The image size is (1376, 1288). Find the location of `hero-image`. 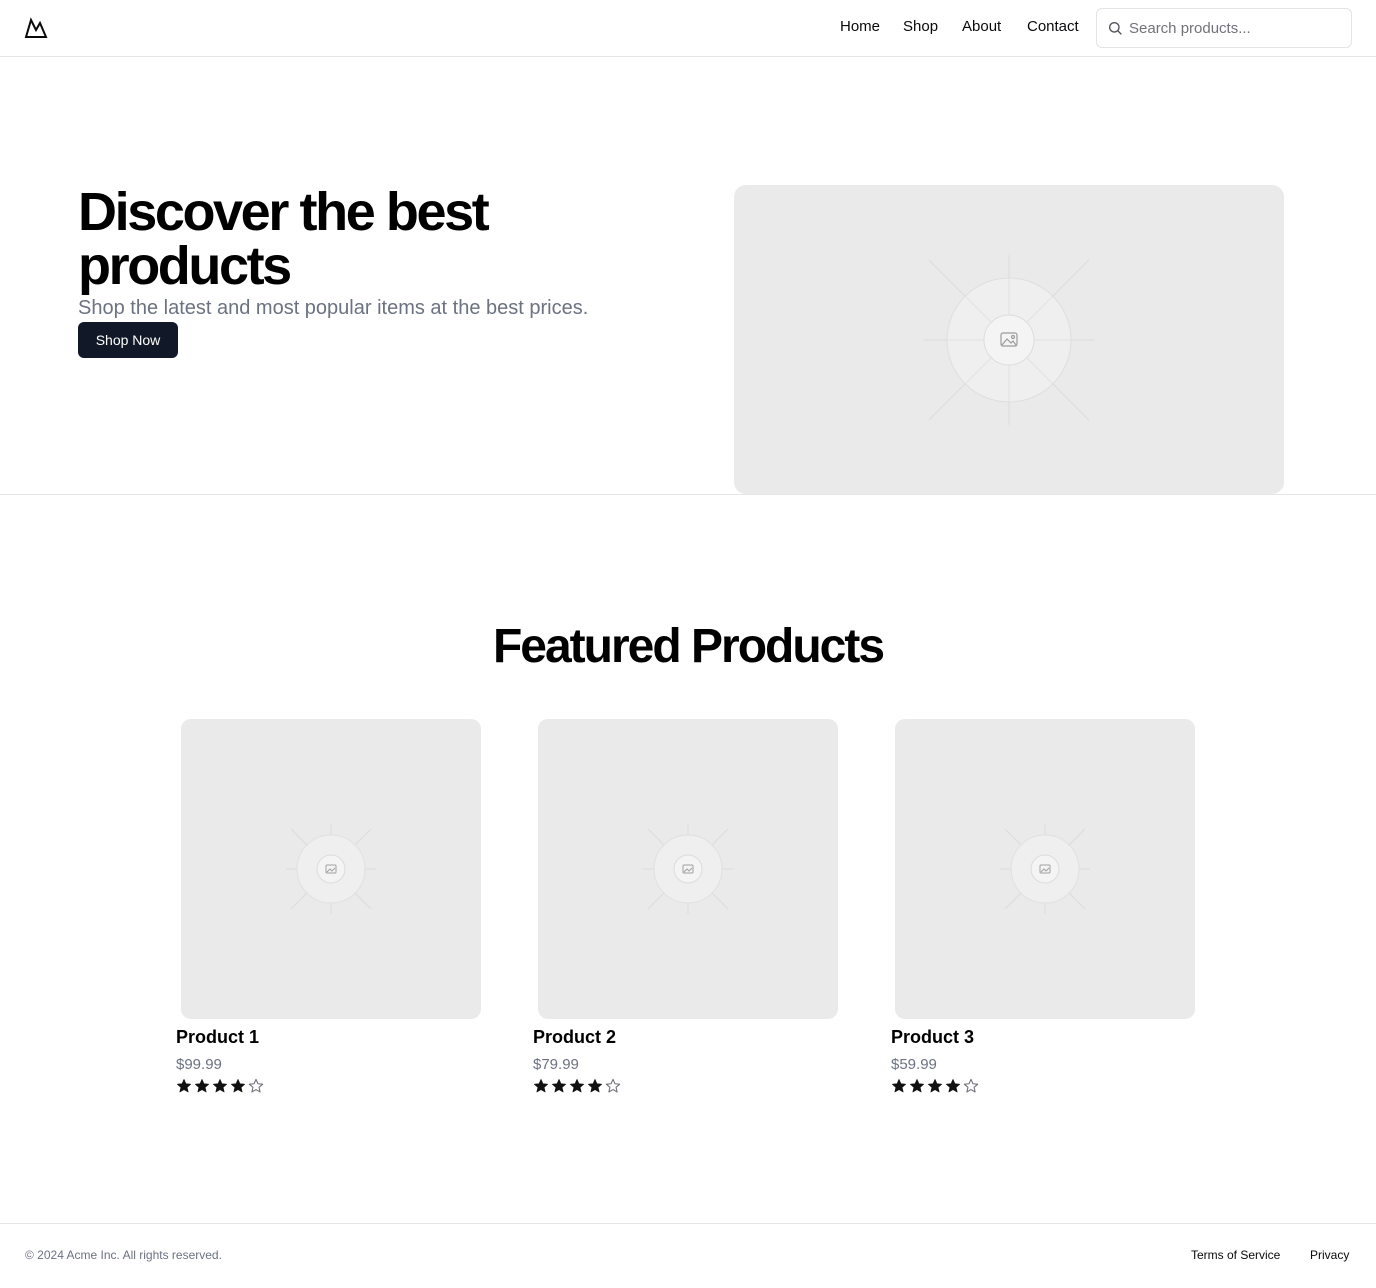

hero-image is located at coordinates (1009, 339).